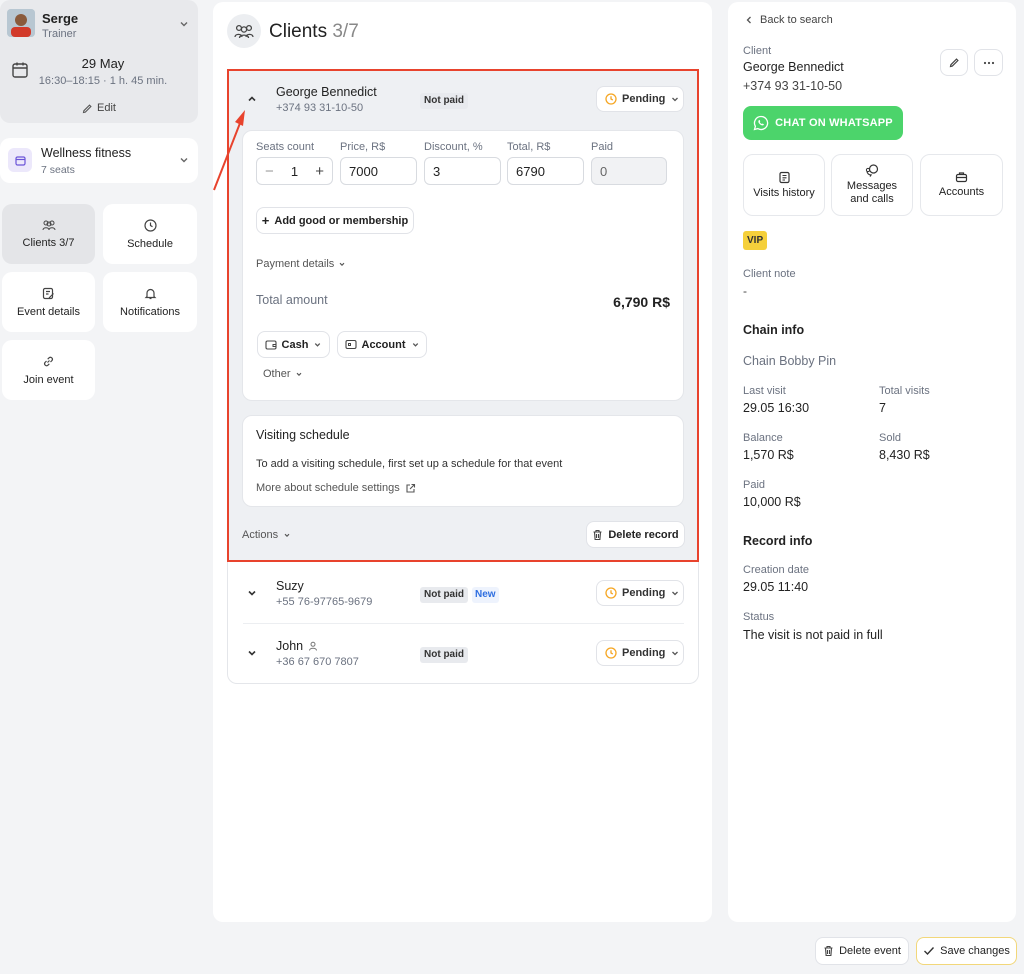 This screenshot has width=1024, height=974. Describe the element at coordinates (776, 587) in the screenshot. I see `creation-date-value: 29.05 11:40` at that location.